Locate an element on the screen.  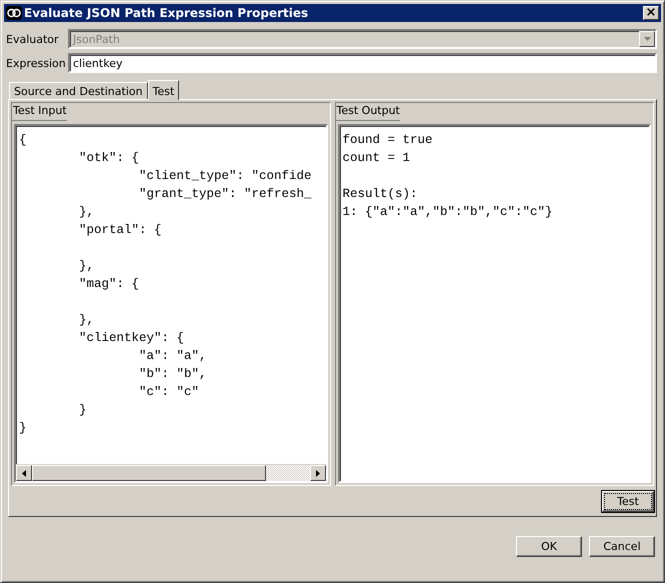
dialog-button: OK is located at coordinates (549, 546).